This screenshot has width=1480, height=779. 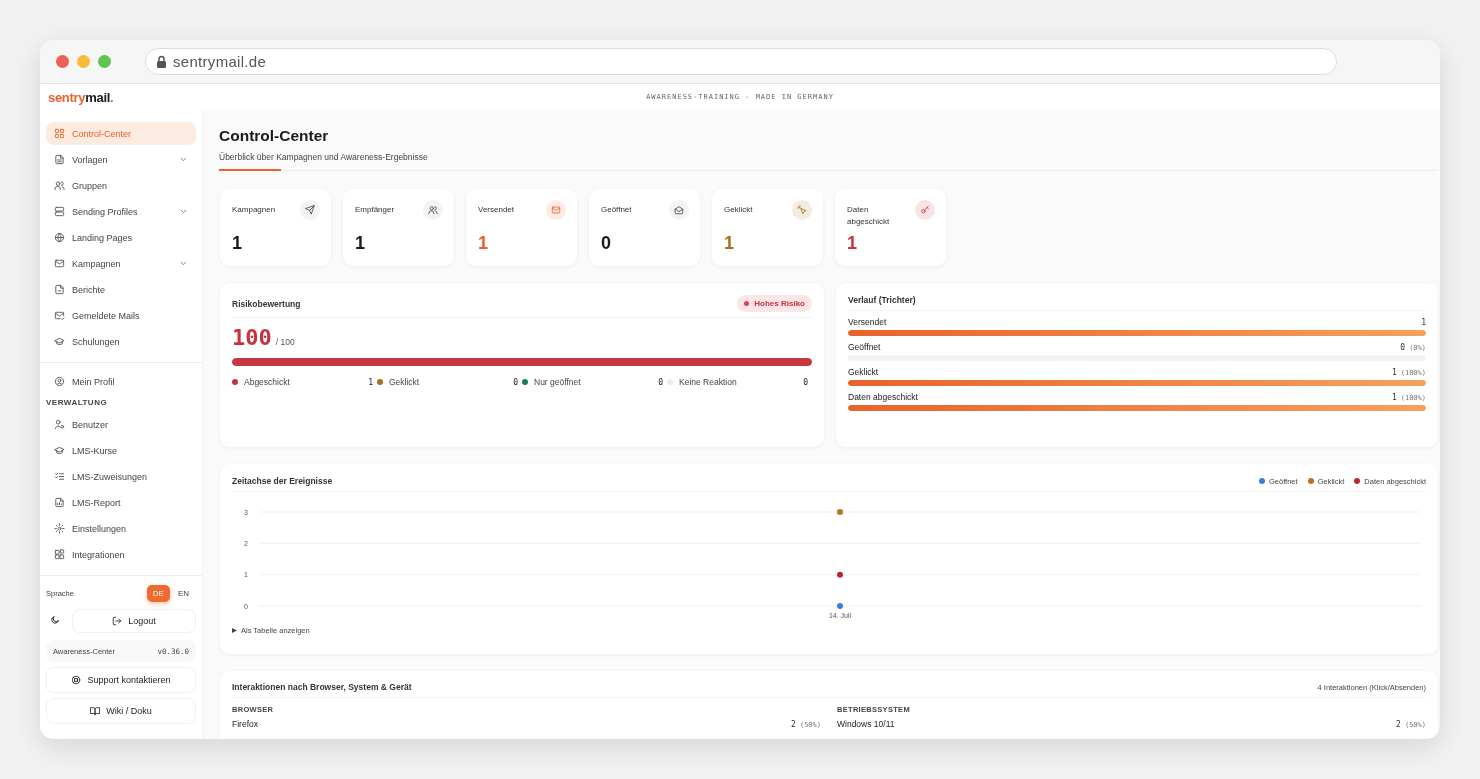 I want to click on row-label: Windows 10/11, so click(x=866, y=724).